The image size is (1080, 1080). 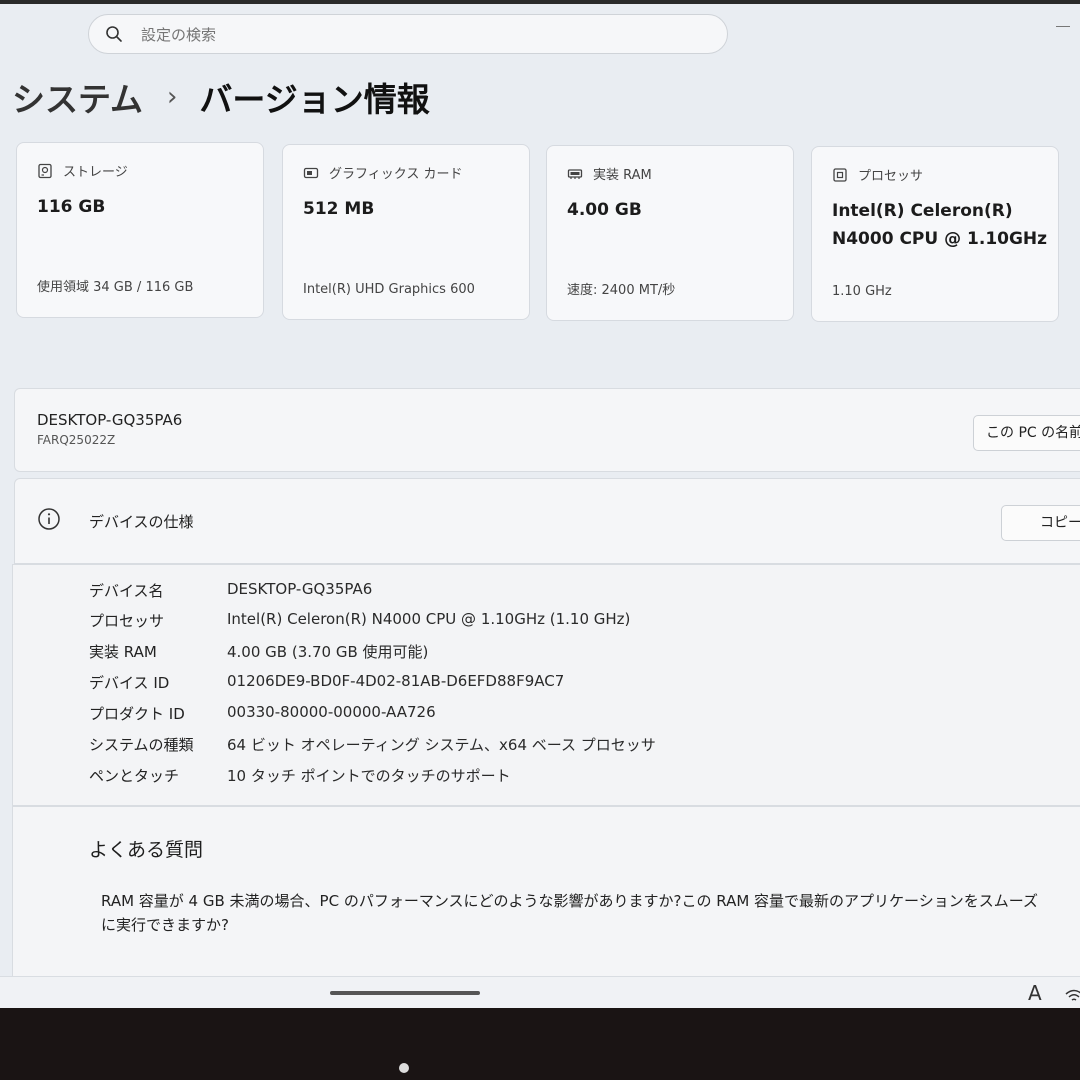 What do you see at coordinates (621, 290) in the screenshot?
I see `ram-card-detail: 速度: 2400 MT/秒` at bounding box center [621, 290].